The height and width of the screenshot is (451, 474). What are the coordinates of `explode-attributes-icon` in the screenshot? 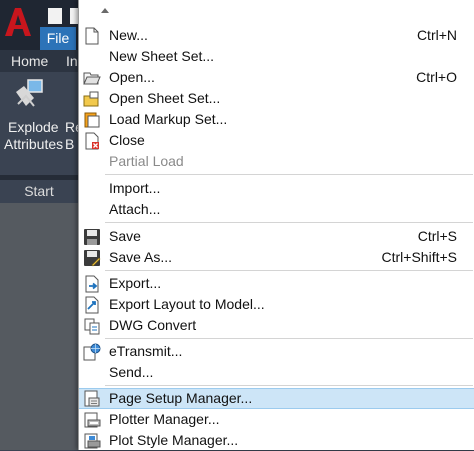 It's located at (32, 95).